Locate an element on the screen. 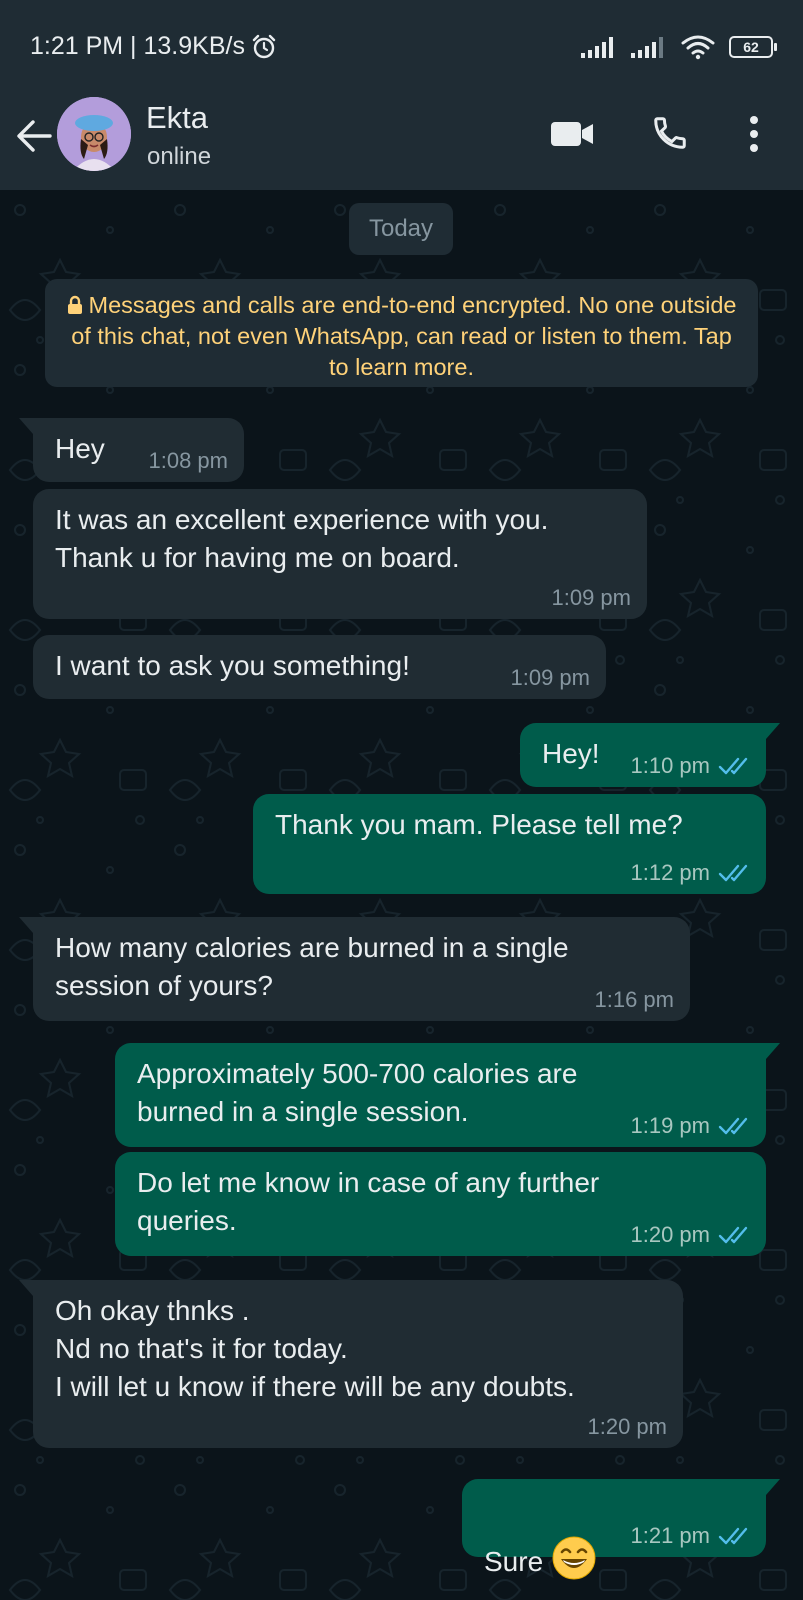 The image size is (803, 1600). voice-call-icon is located at coordinates (670, 133).